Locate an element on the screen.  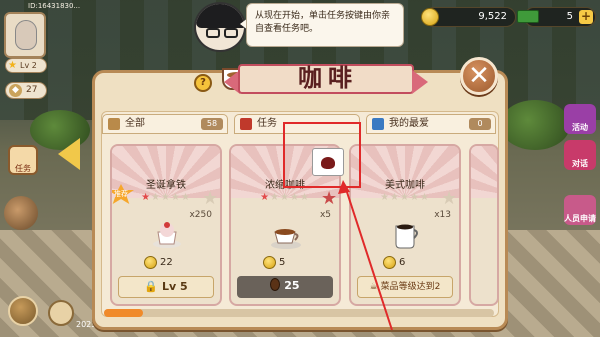
espresso-icon is located at coordinates (286, 239).